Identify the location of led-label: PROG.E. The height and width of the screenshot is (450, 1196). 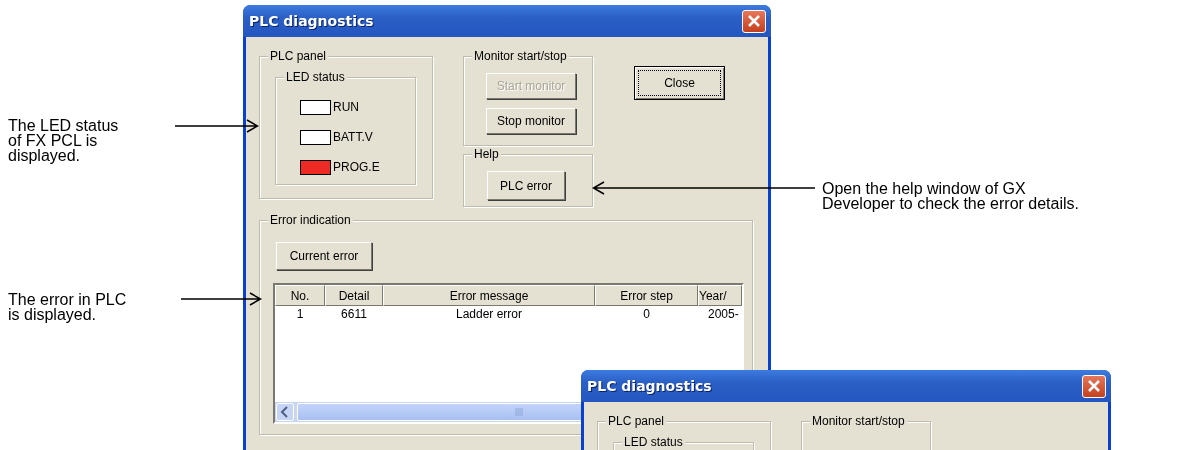
(356, 167).